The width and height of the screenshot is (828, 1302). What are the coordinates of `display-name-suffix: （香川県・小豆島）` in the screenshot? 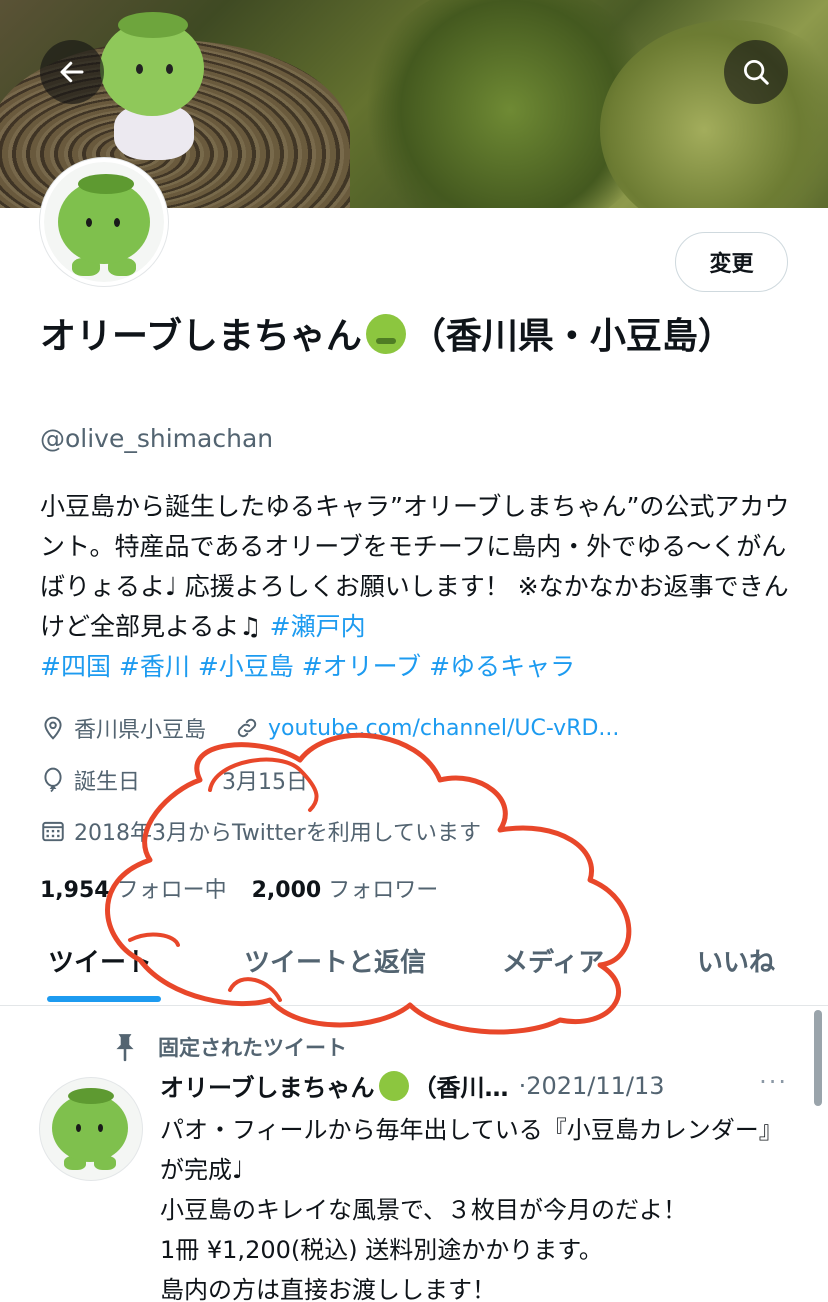 It's located at (571, 336).